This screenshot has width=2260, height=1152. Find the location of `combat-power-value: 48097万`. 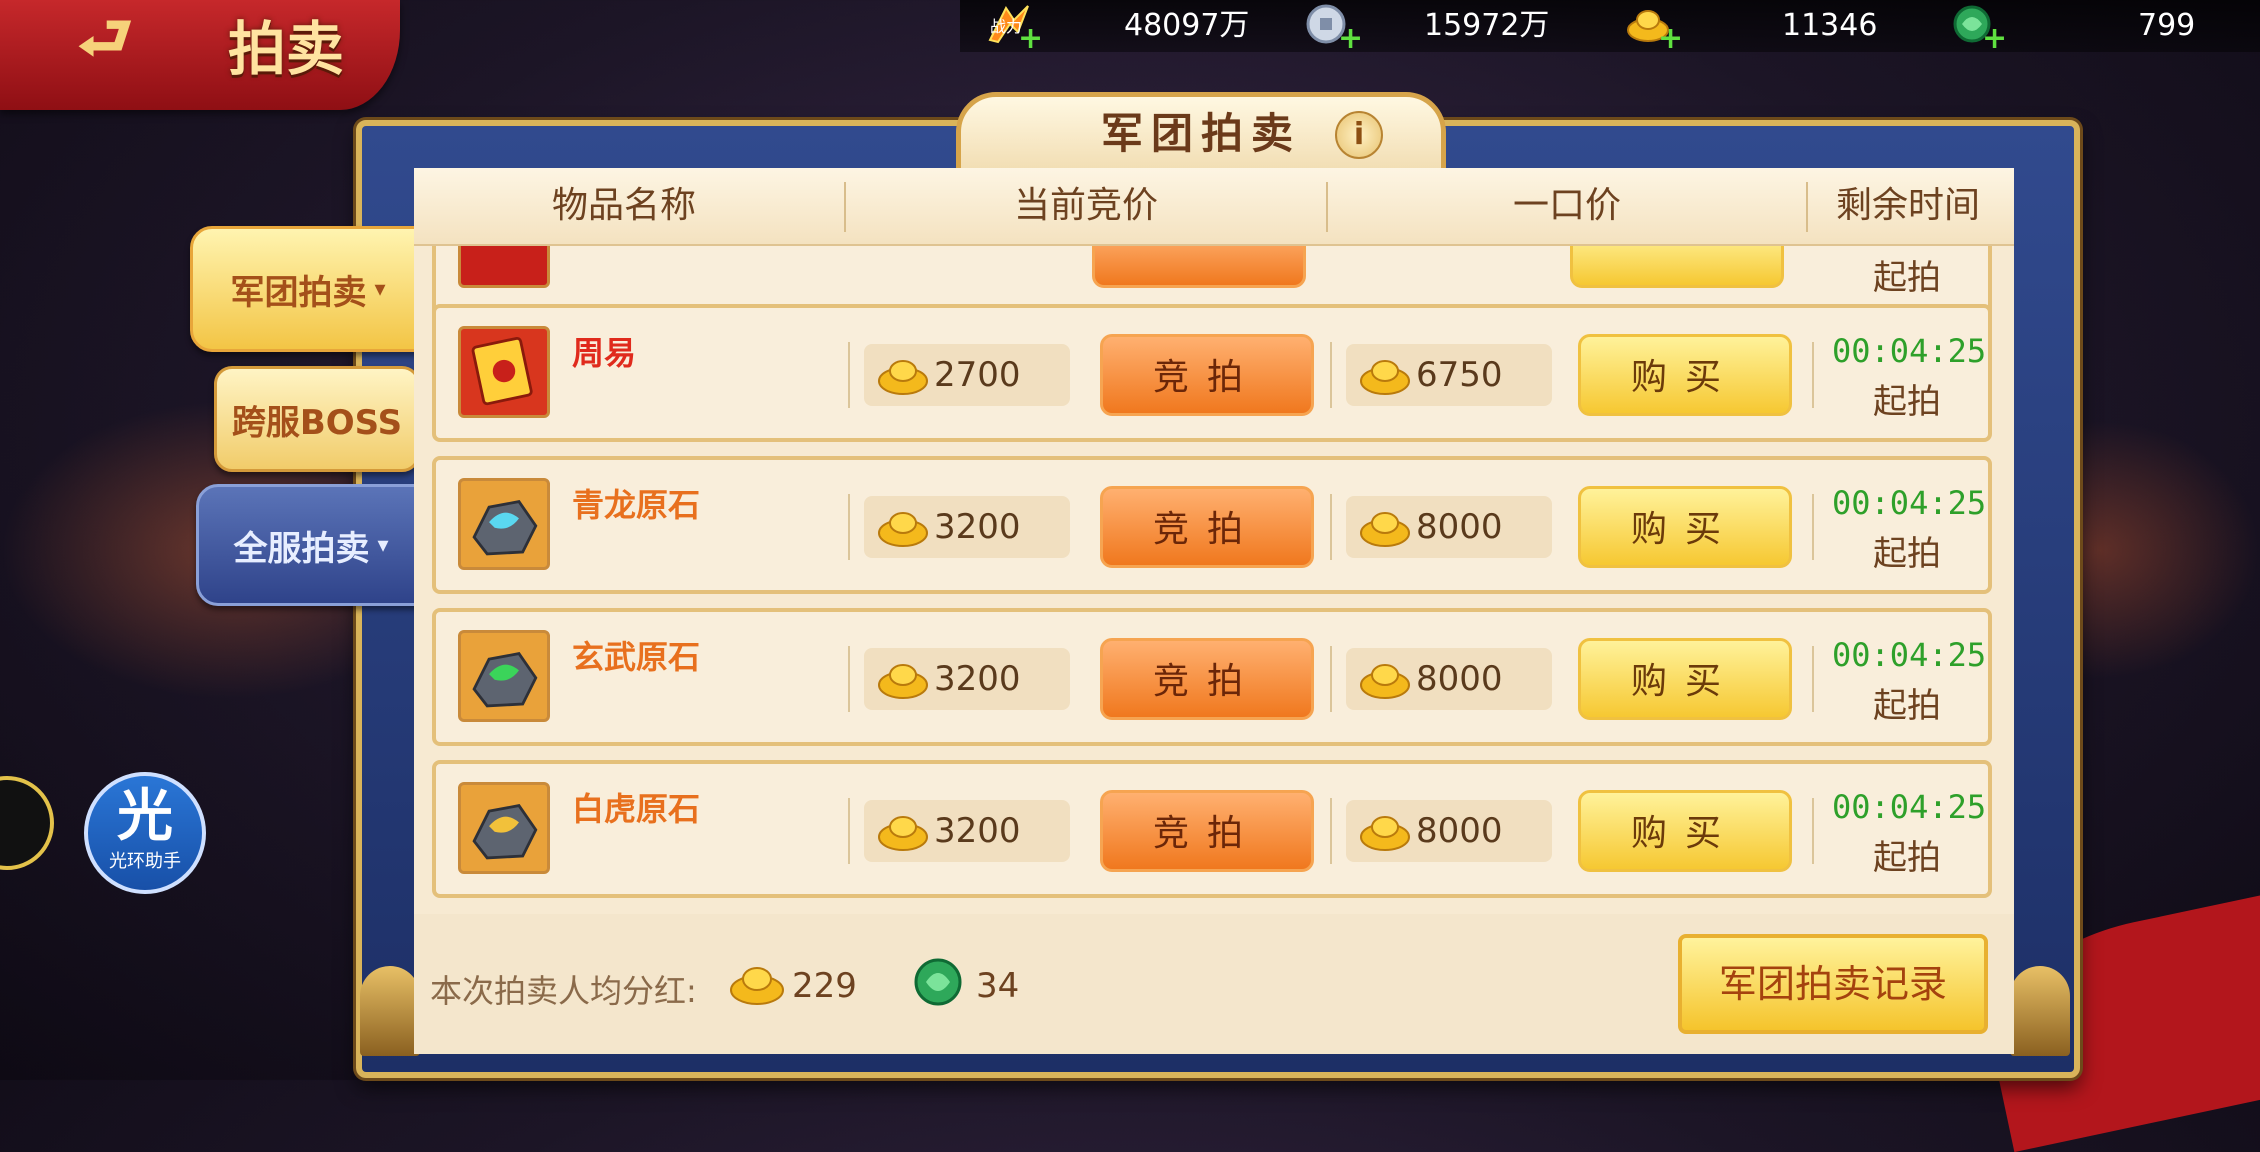

combat-power-value: 48097万 is located at coordinates (1187, 25).